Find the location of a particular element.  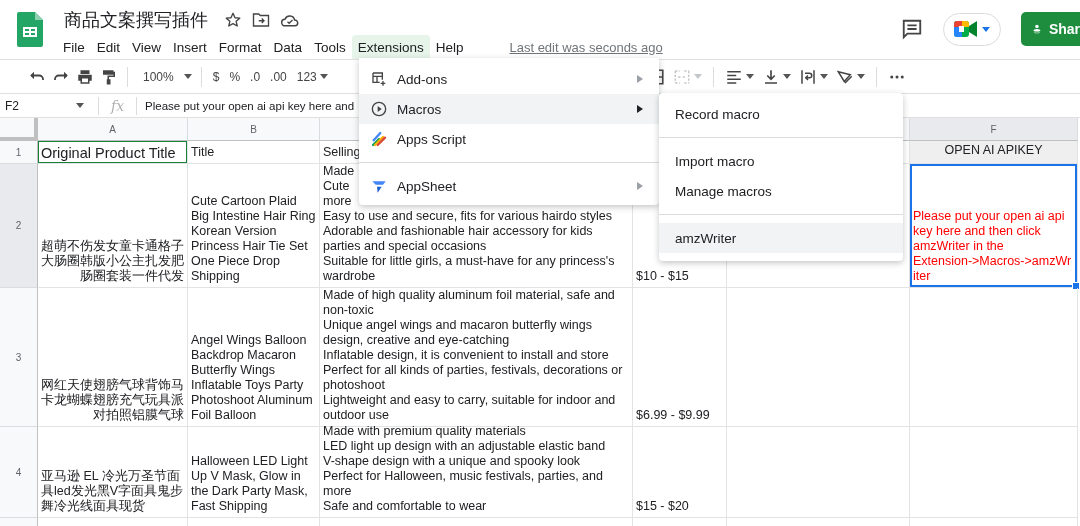

increase-decimals-button: .00 is located at coordinates (278, 76).